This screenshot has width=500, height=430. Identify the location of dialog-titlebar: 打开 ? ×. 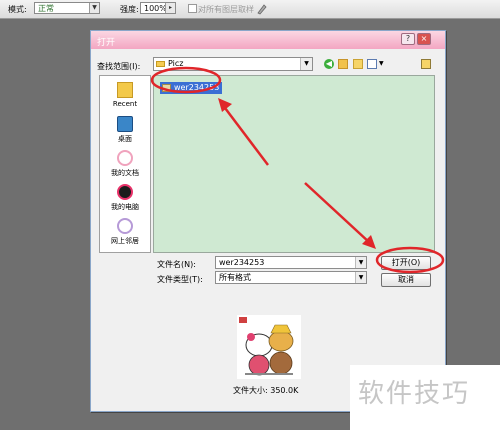
(268, 40).